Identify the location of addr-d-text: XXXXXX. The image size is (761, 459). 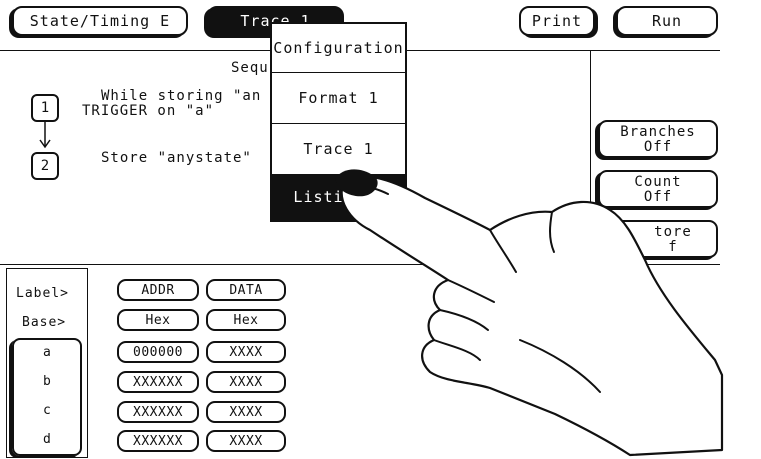
(158, 441).